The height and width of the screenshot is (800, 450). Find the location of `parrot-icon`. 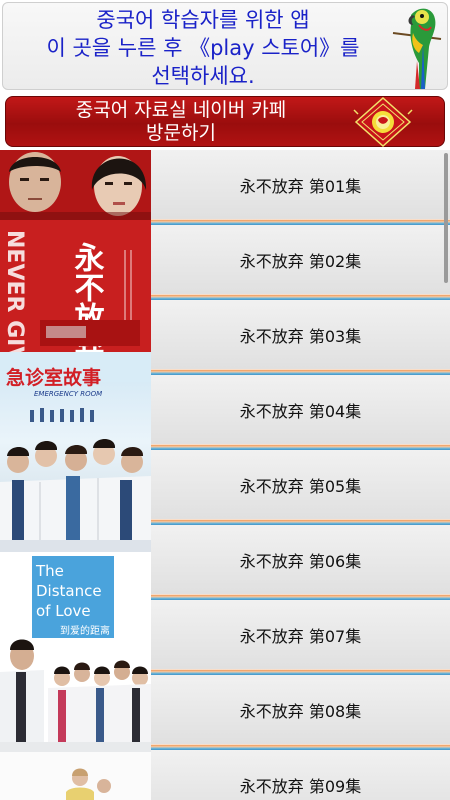

parrot-icon is located at coordinates (417, 48).